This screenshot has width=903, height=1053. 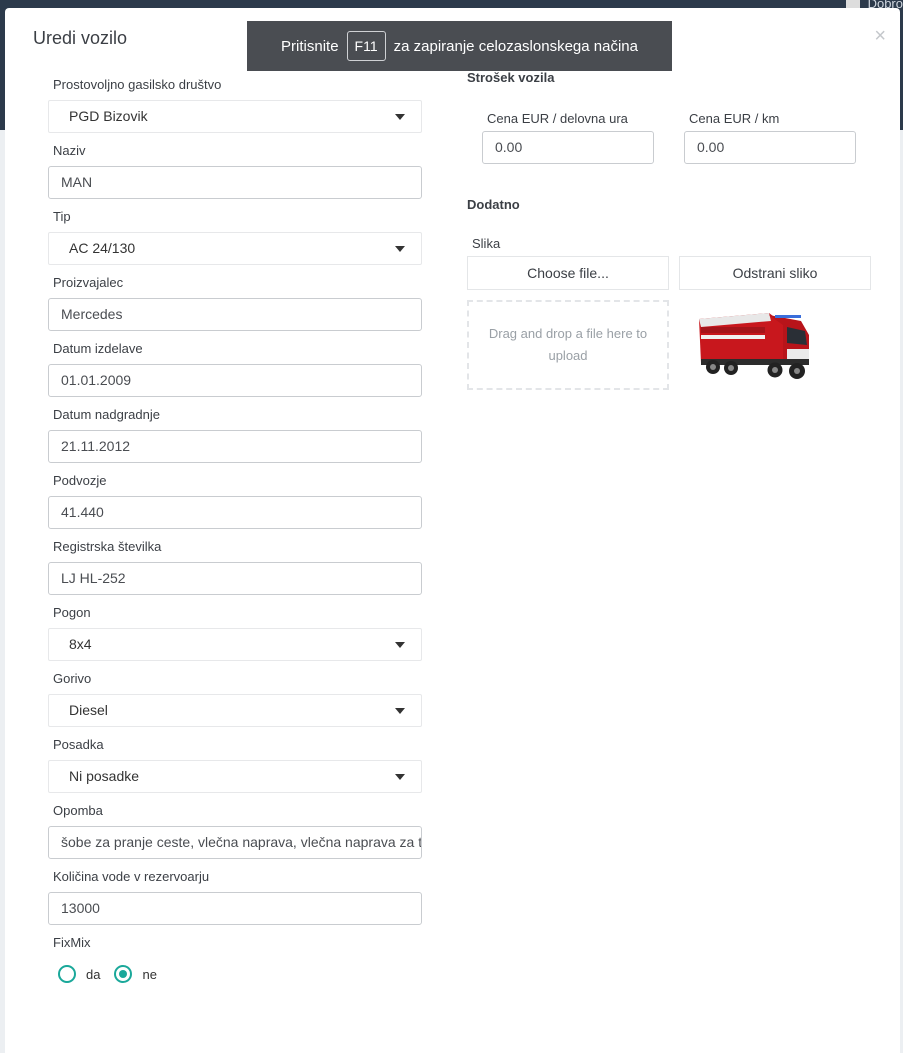 I want to click on field-label: Cena EUR / delovna ura, so click(x=557, y=118).